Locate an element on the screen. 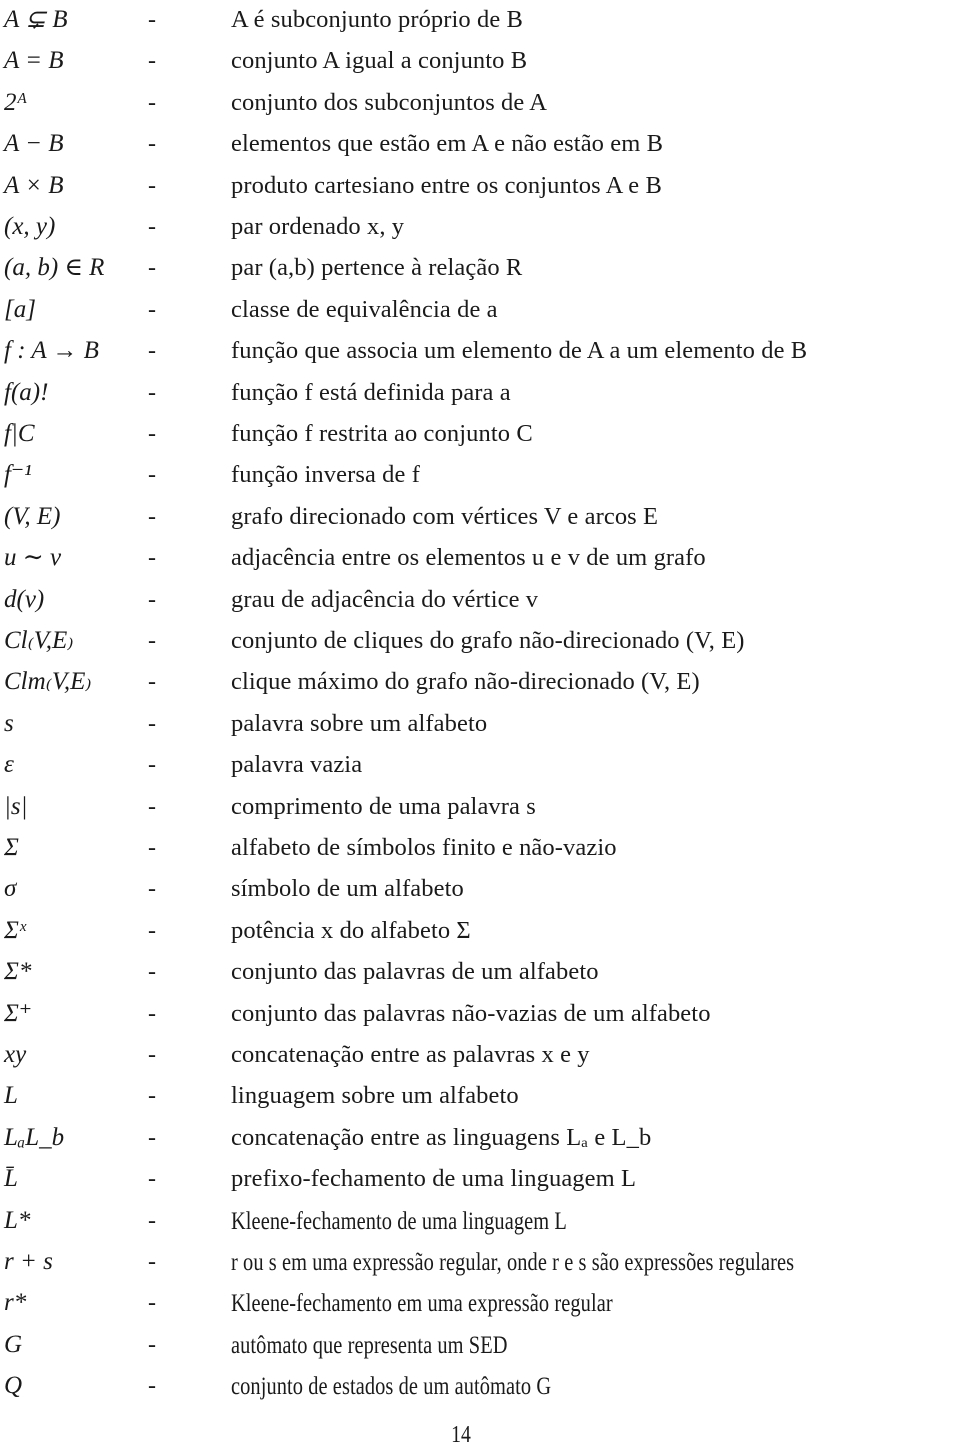 This screenshot has height=1450, width=960. notation-row: (x, y) - par ordenado x, y is located at coordinates (480, 227).